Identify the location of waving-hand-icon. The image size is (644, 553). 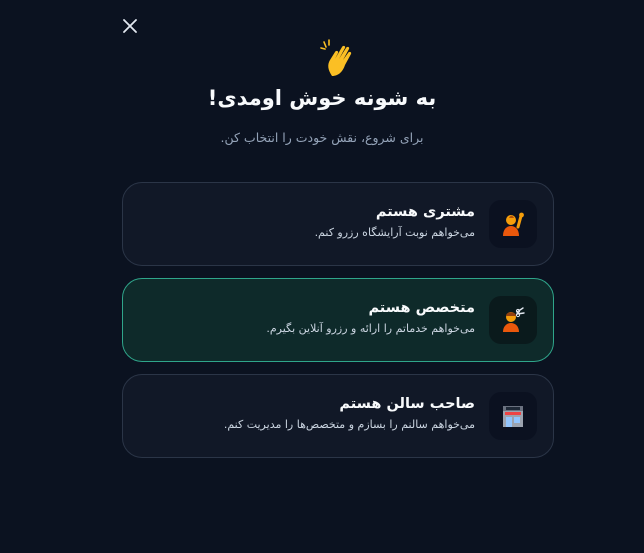
(336, 57).